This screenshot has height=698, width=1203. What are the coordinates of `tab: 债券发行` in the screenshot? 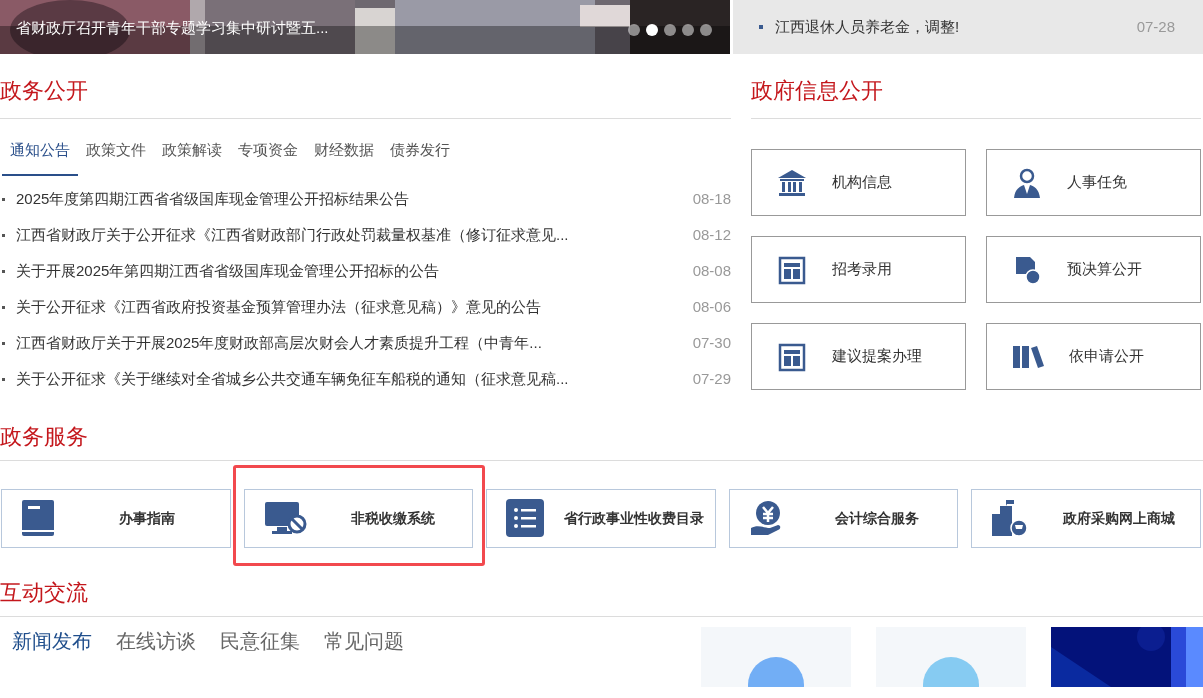 It's located at (420, 157).